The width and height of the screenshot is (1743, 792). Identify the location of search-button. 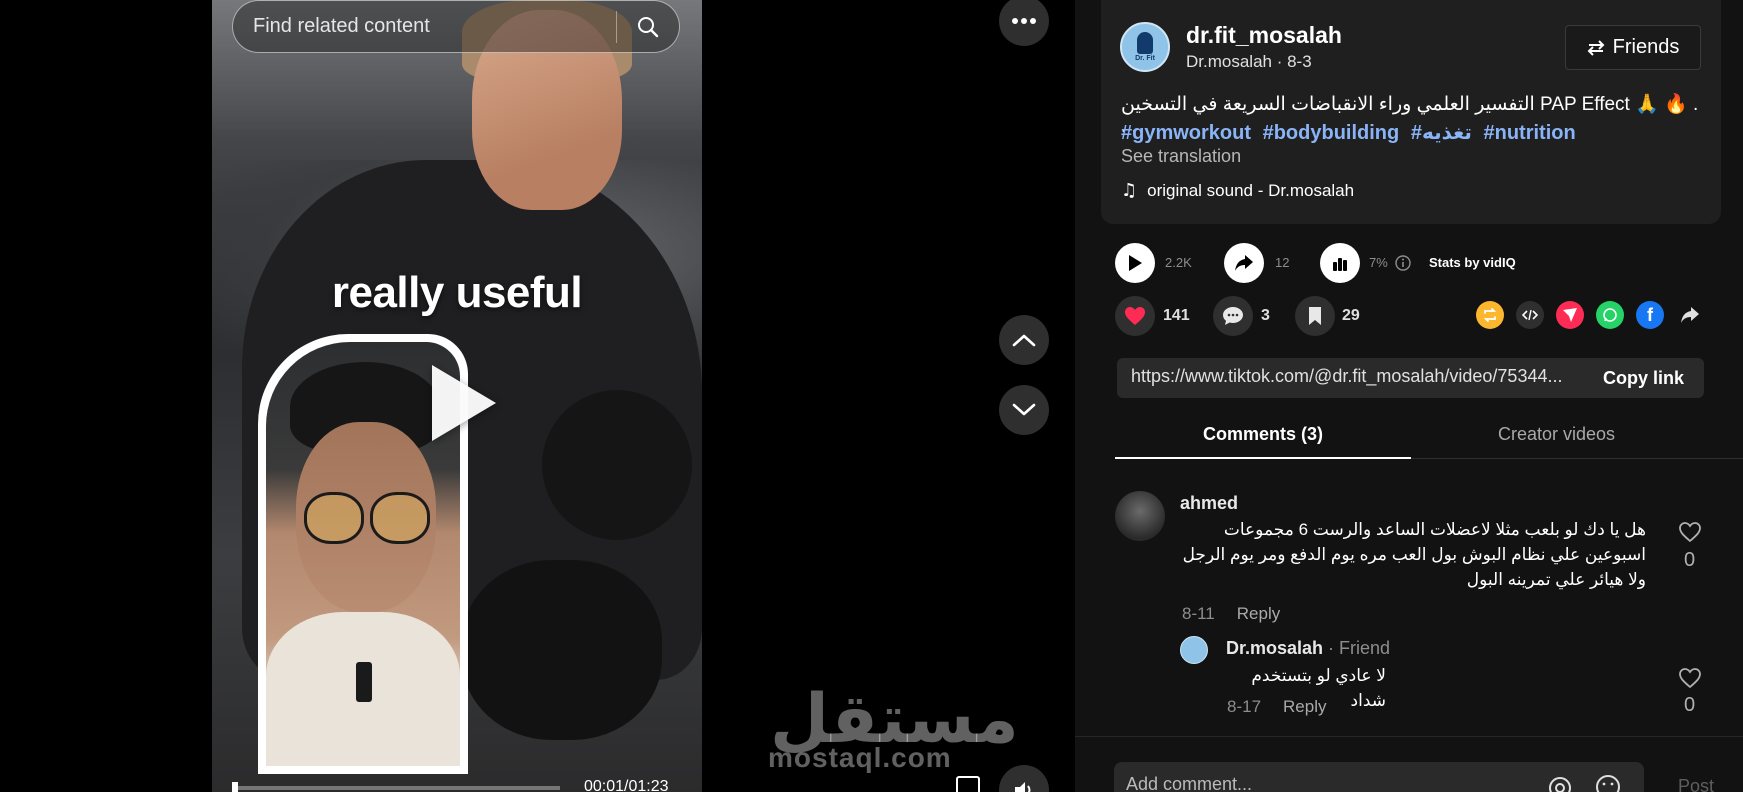
(648, 26).